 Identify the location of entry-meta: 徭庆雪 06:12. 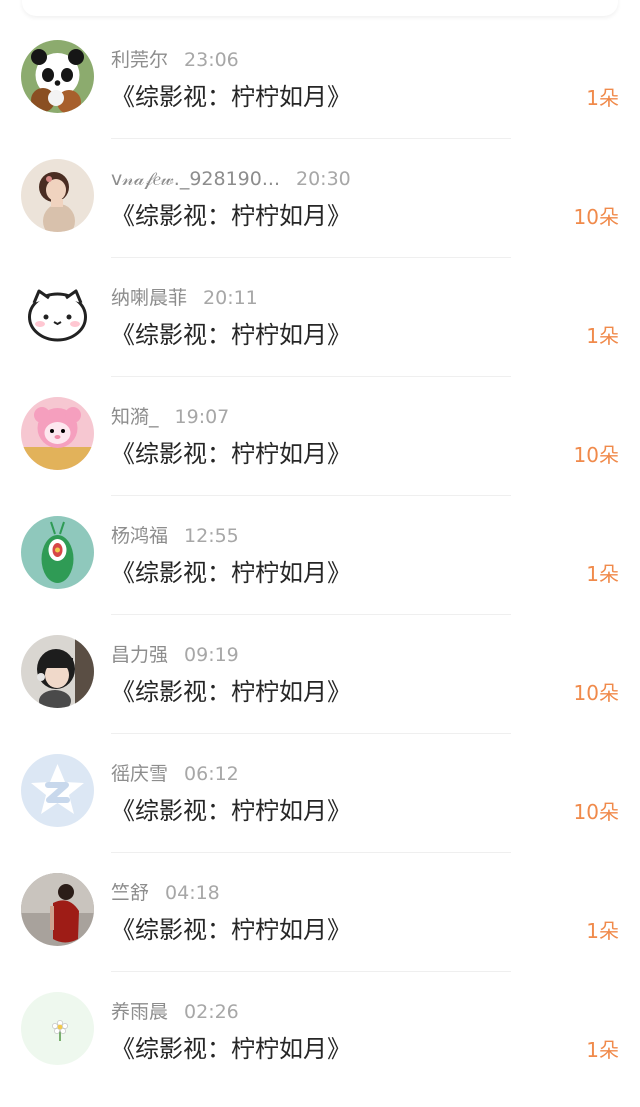
(175, 774).